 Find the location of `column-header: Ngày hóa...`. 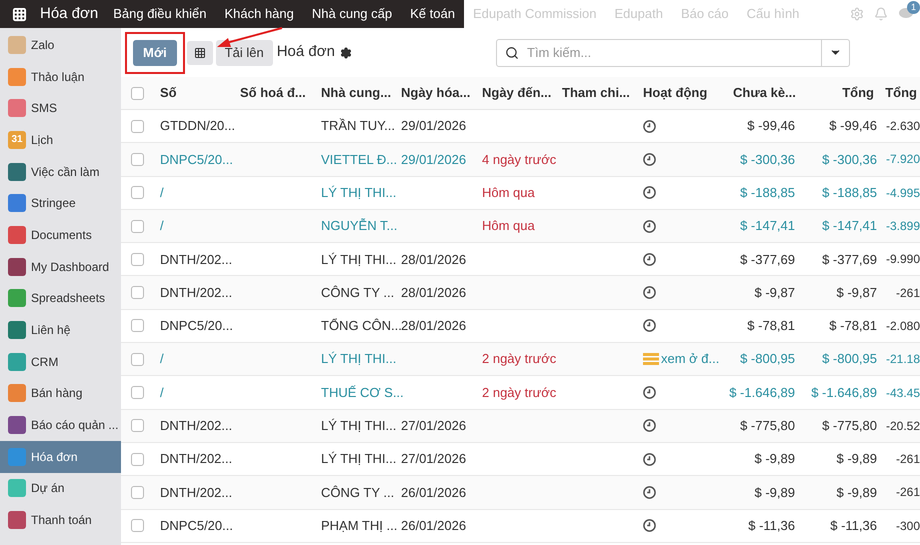

column-header: Ngày hóa... is located at coordinates (441, 93).